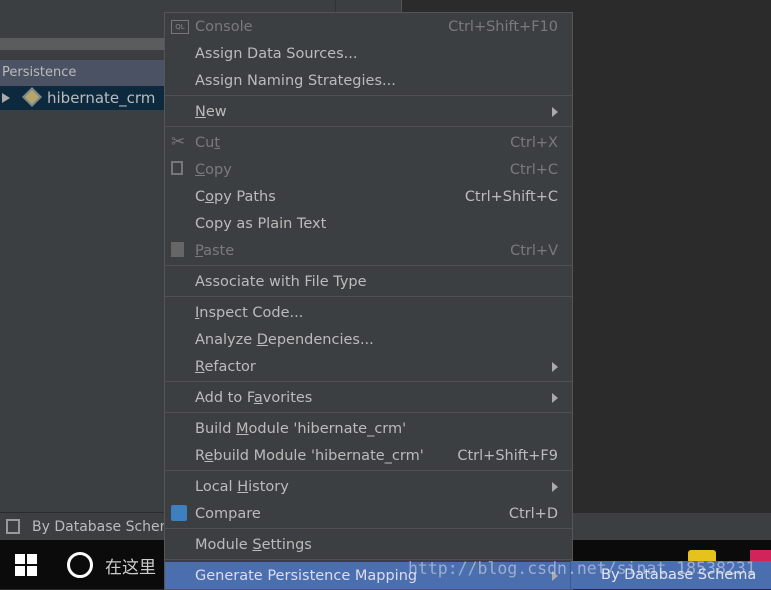  I want to click on menu-item-label: Cut, so click(208, 142).